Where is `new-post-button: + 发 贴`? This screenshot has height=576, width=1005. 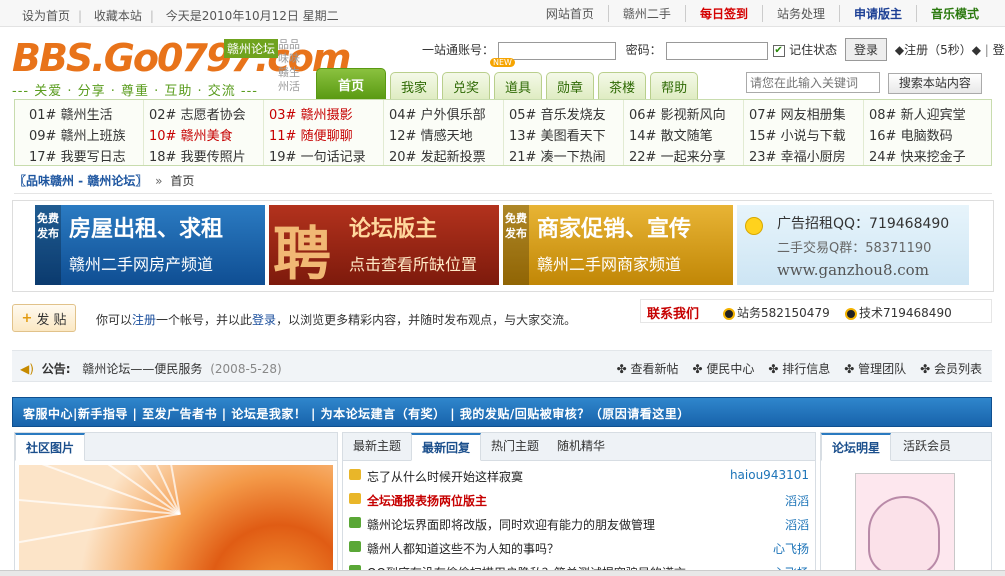
new-post-button: + 发 贴 is located at coordinates (44, 318).